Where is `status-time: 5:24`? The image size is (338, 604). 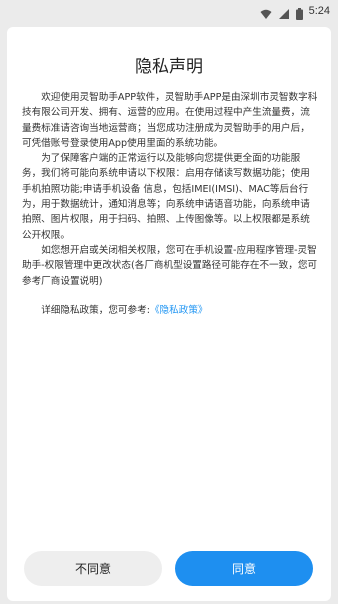 status-time: 5:24 is located at coordinates (319, 11).